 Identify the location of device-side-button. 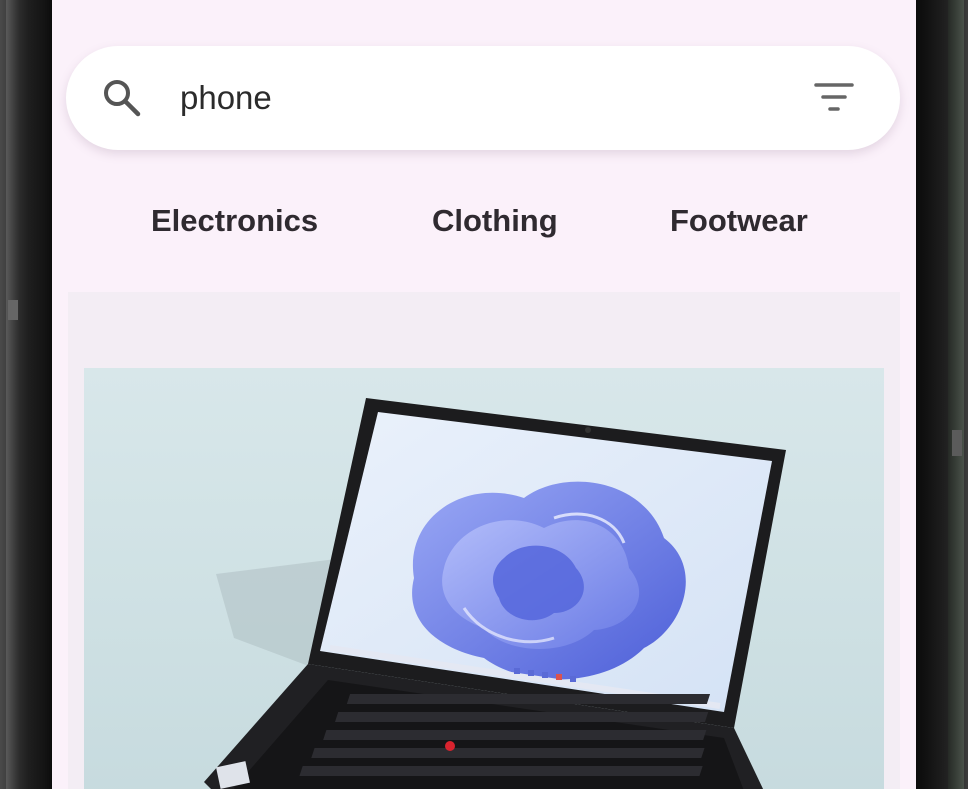
(13, 310).